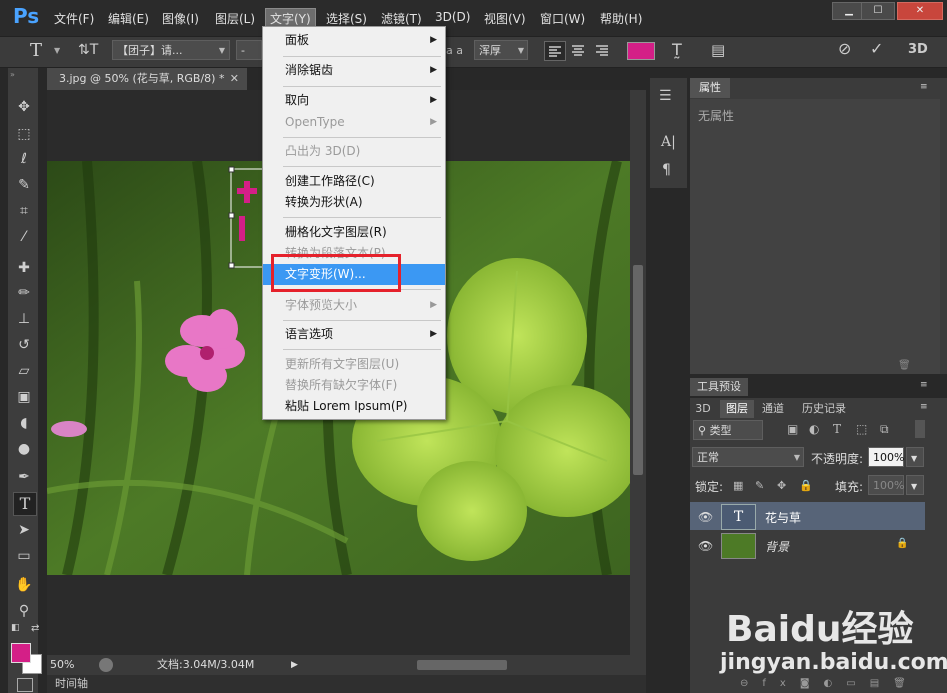 The image size is (947, 693). What do you see at coordinates (354, 232) in the screenshot?
I see `menu-item-rasterize: 栅格化文字图层(R)` at bounding box center [354, 232].